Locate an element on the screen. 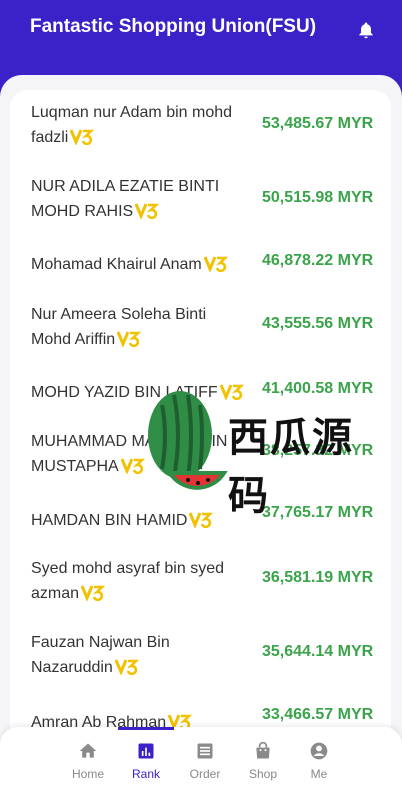 The image size is (402, 787). member-amount: 36,581.19 MYR is located at coordinates (318, 577).